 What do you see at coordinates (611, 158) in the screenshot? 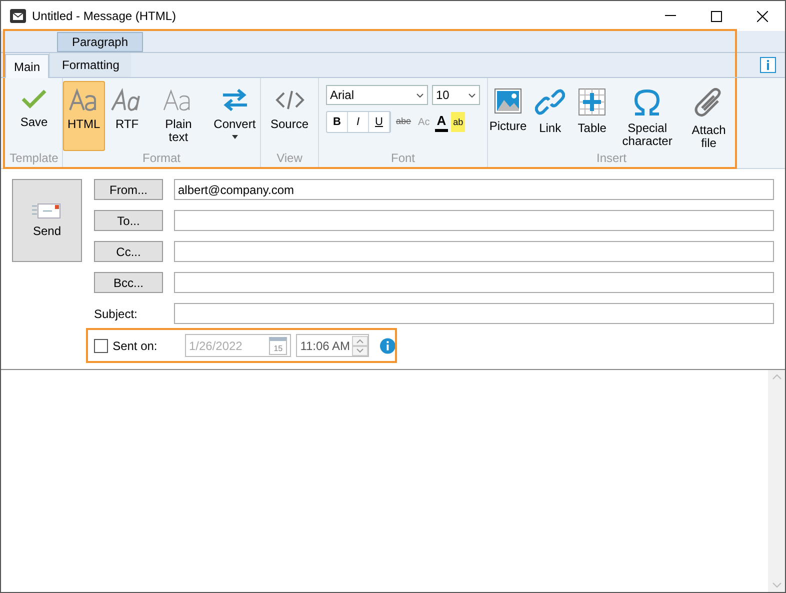
I see `group-label: Insert` at bounding box center [611, 158].